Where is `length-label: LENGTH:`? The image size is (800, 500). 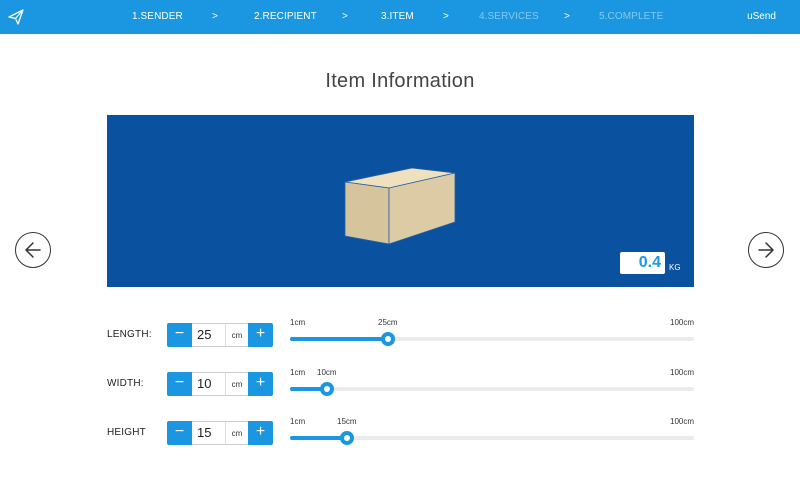
length-label: LENGTH: is located at coordinates (129, 334).